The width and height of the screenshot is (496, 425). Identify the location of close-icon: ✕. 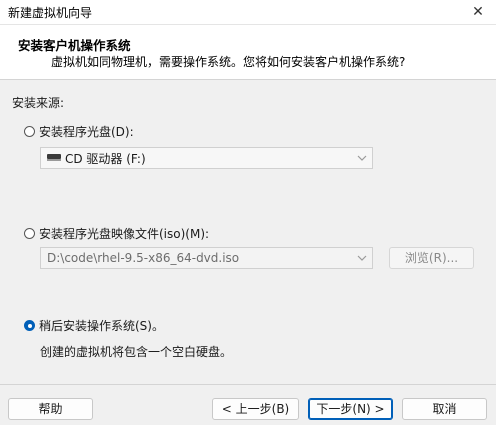
(478, 12).